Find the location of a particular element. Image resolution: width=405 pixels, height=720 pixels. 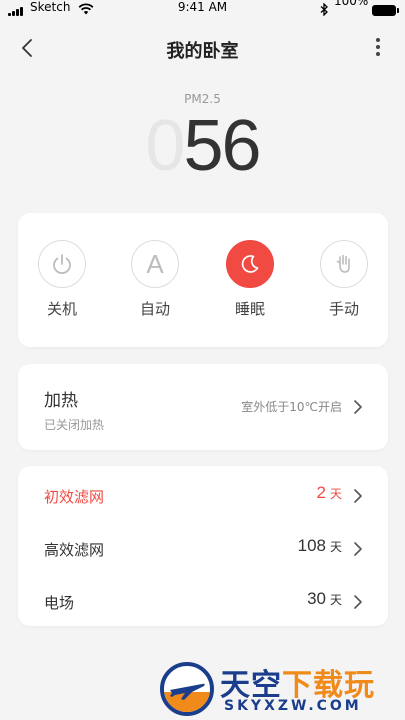

filter-value: 108 天 is located at coordinates (320, 546).